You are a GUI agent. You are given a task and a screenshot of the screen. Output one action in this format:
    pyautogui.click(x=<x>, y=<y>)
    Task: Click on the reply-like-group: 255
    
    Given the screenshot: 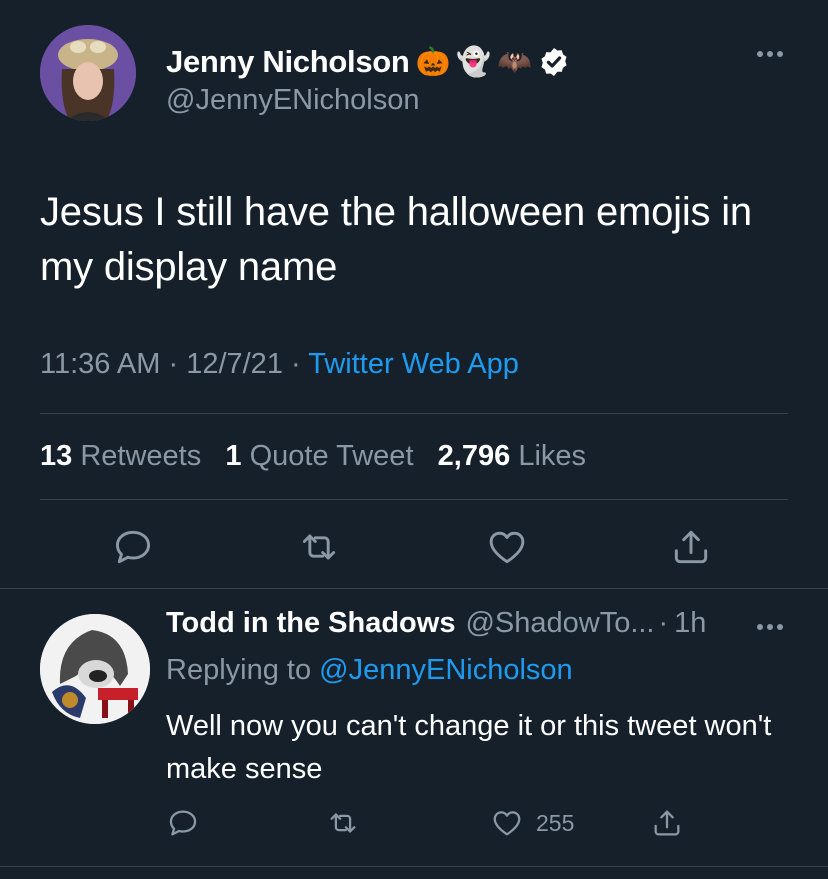 What is the action you would take?
    pyautogui.click(x=532, y=823)
    